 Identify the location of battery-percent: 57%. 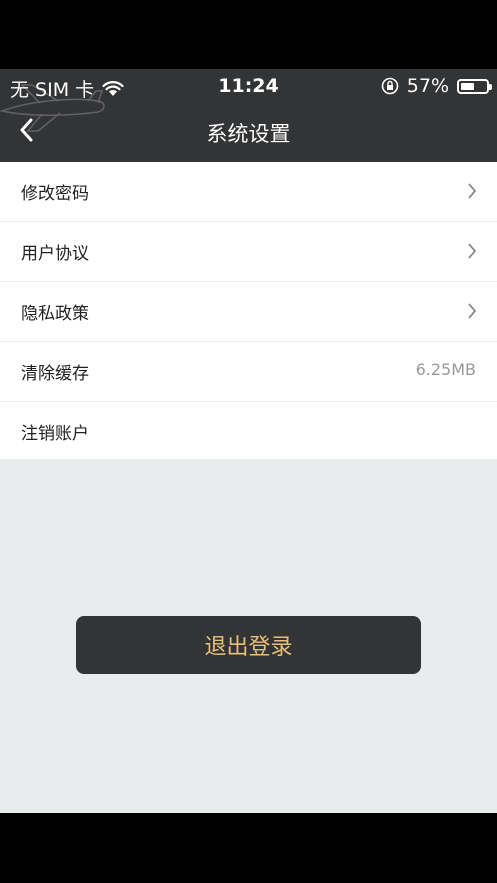
(427, 86).